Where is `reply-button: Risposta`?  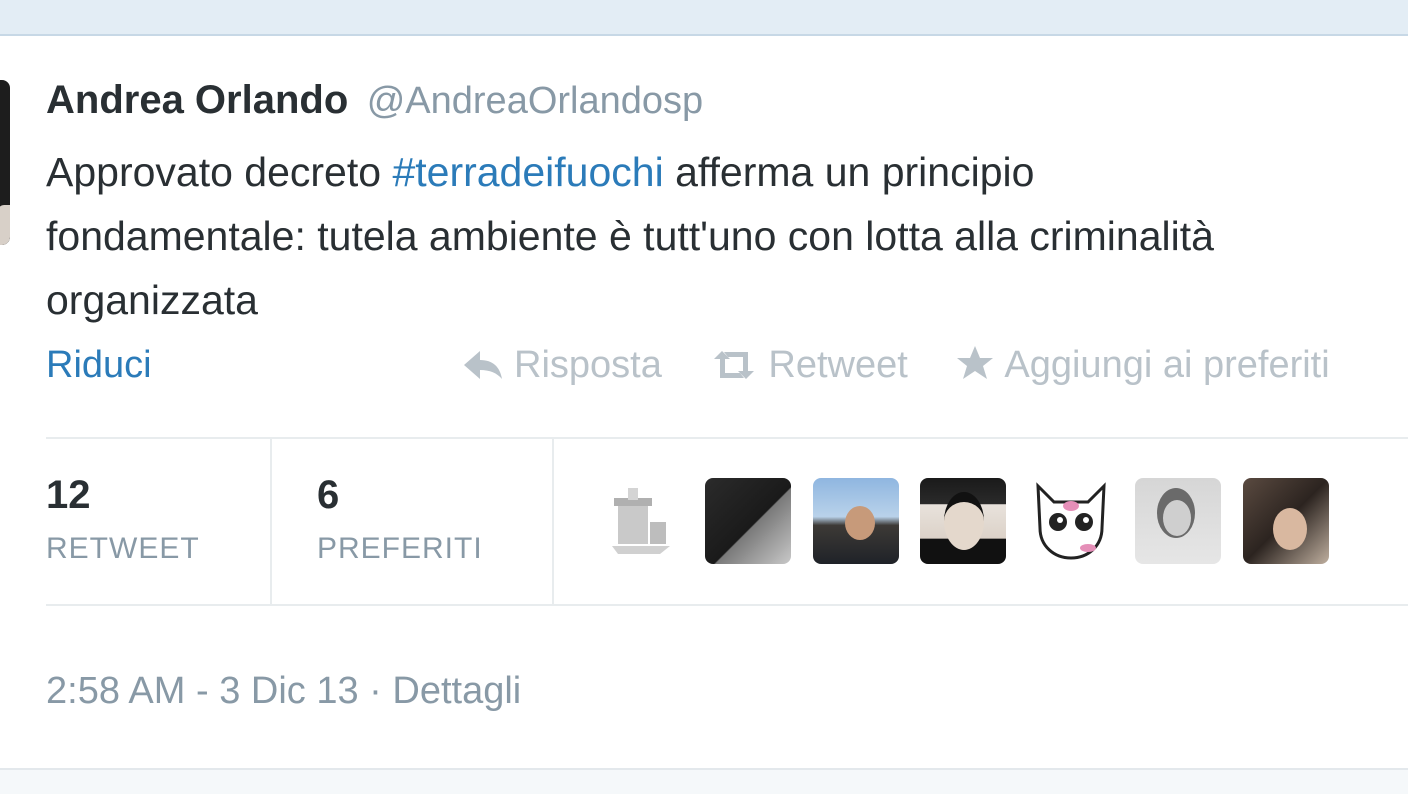
reply-button: Risposta is located at coordinates (562, 365).